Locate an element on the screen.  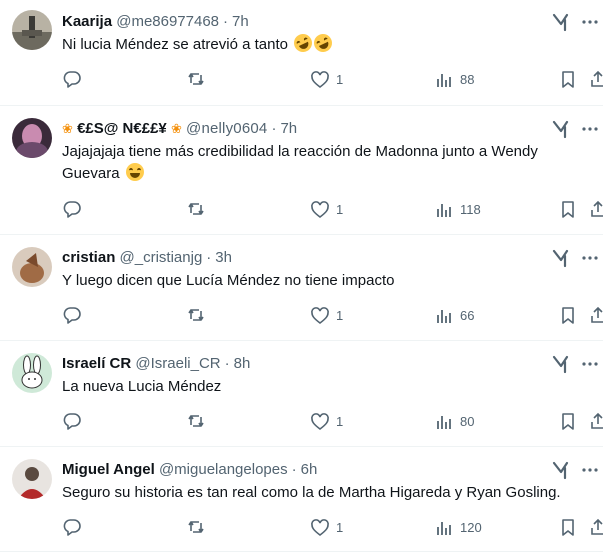
handle: @_cristianjg is located at coordinates (161, 257).